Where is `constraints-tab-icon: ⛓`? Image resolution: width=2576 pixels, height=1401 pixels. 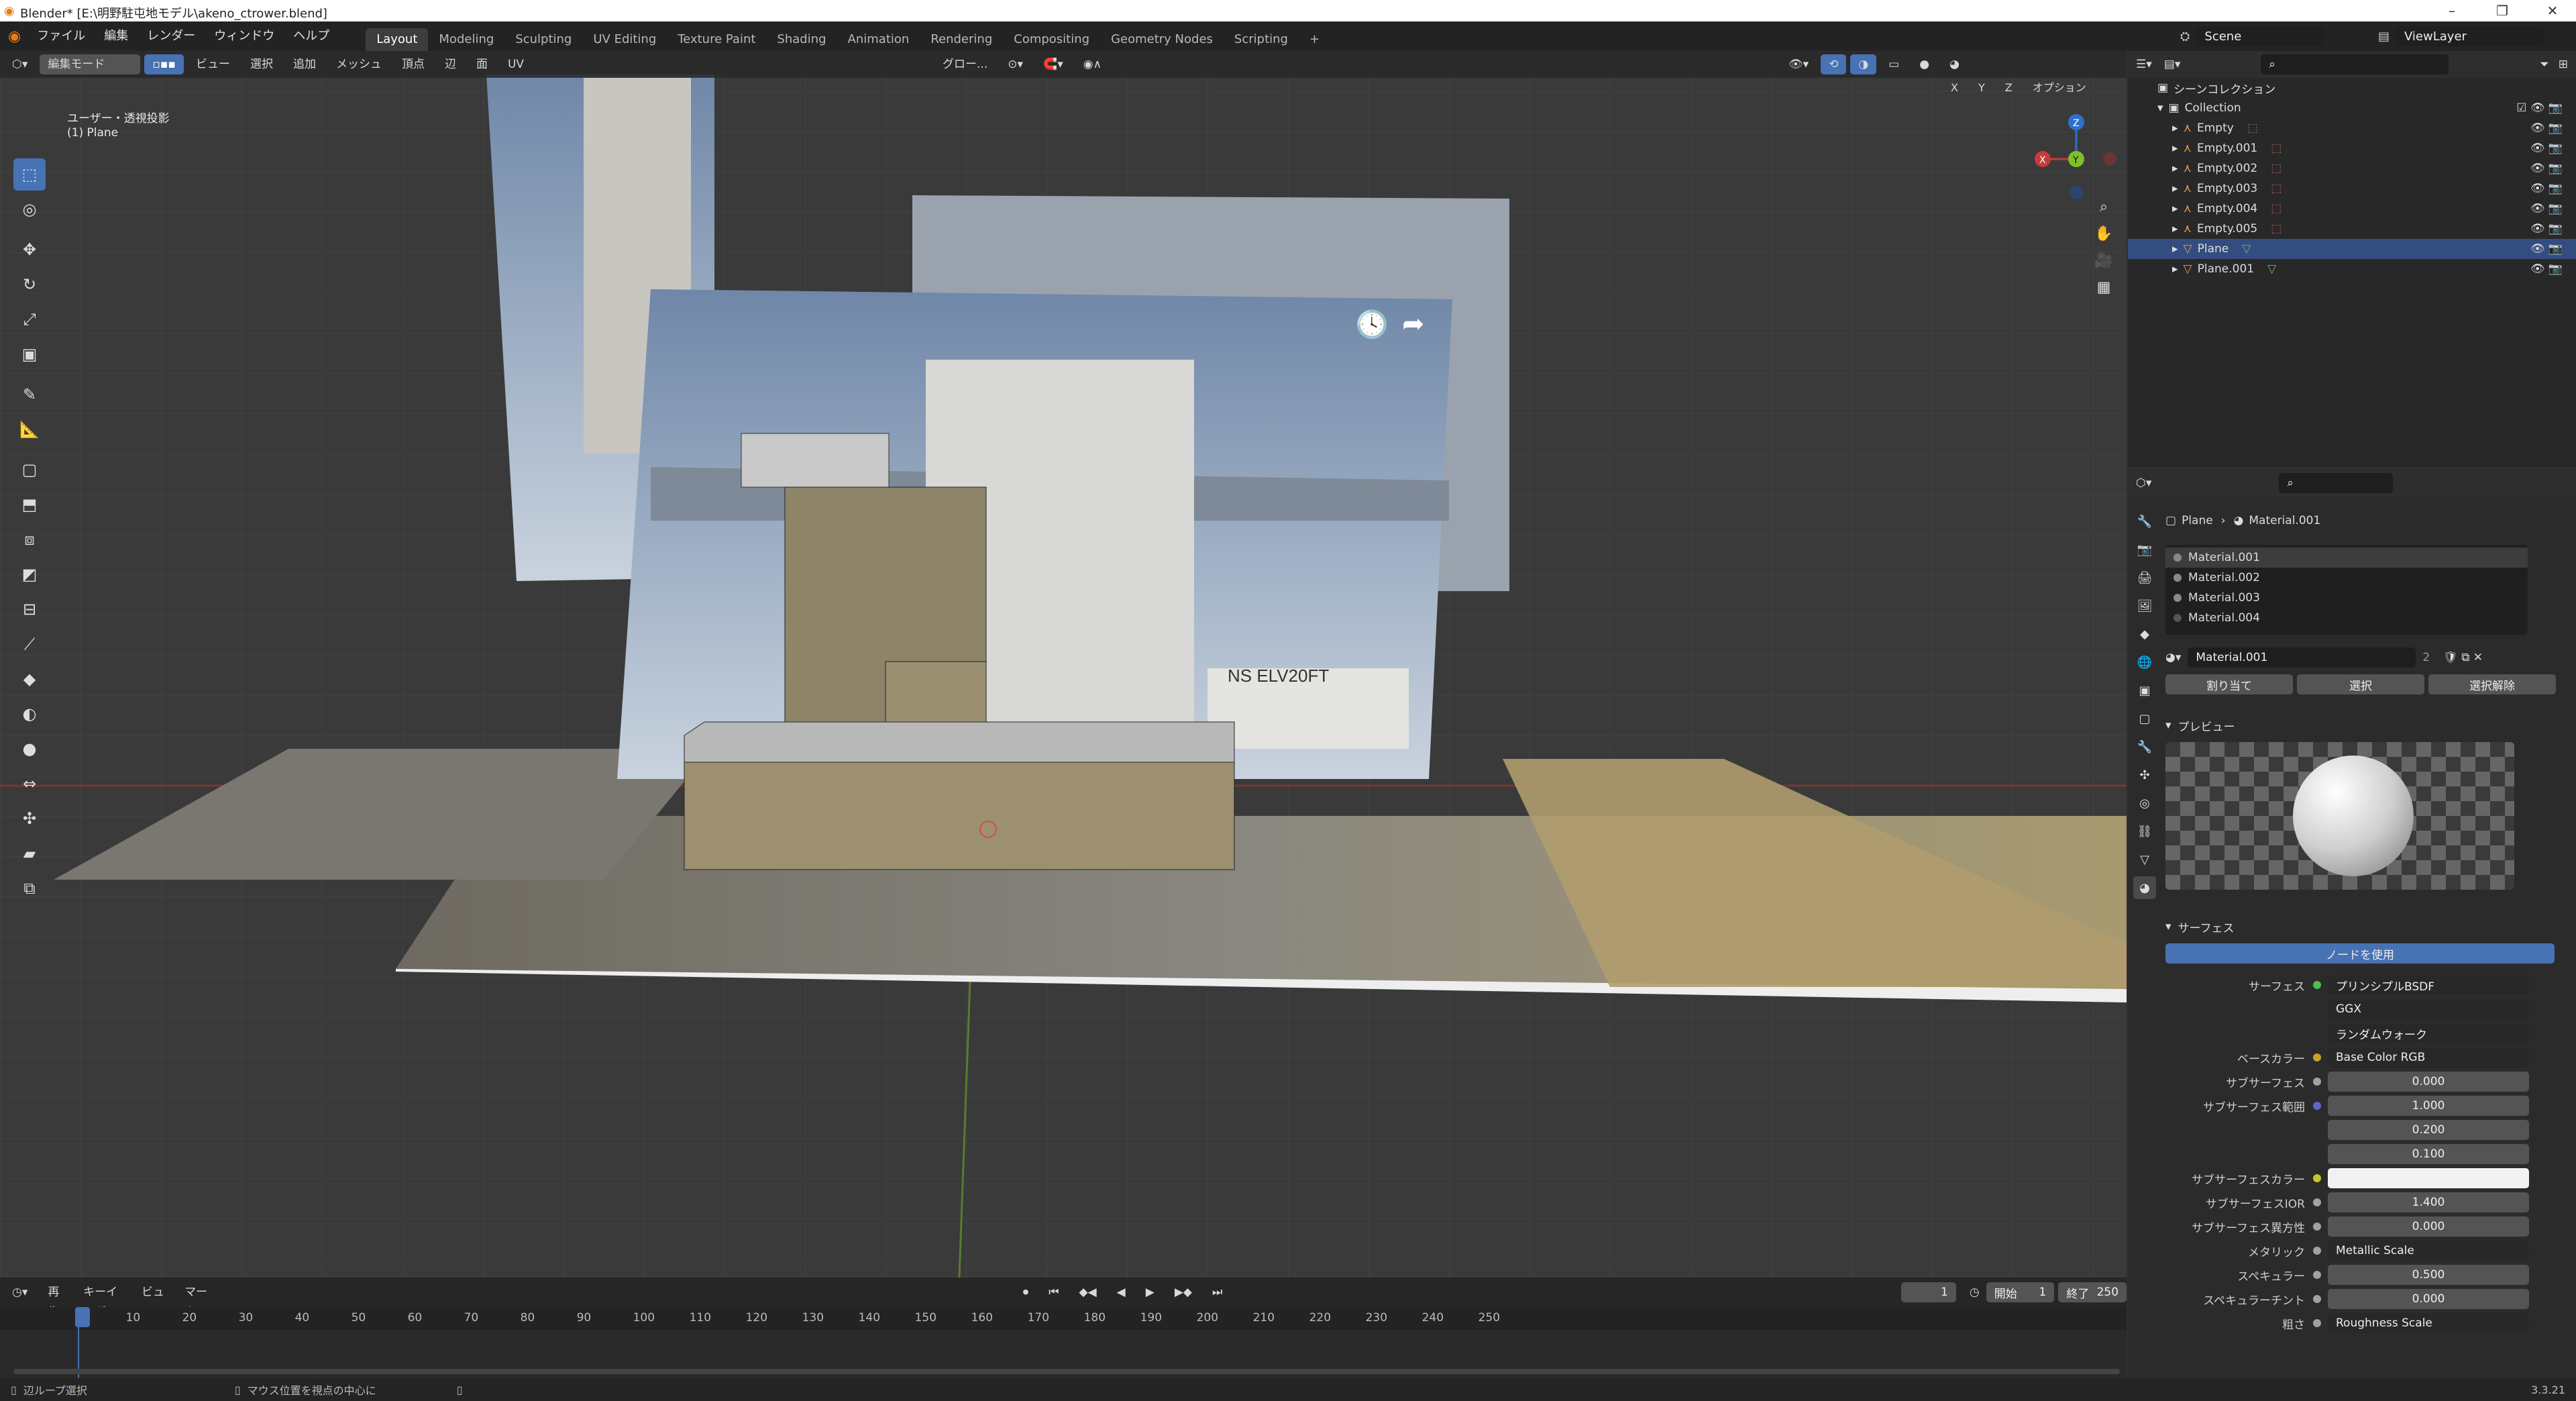 constraints-tab-icon: ⛓ is located at coordinates (2144, 831).